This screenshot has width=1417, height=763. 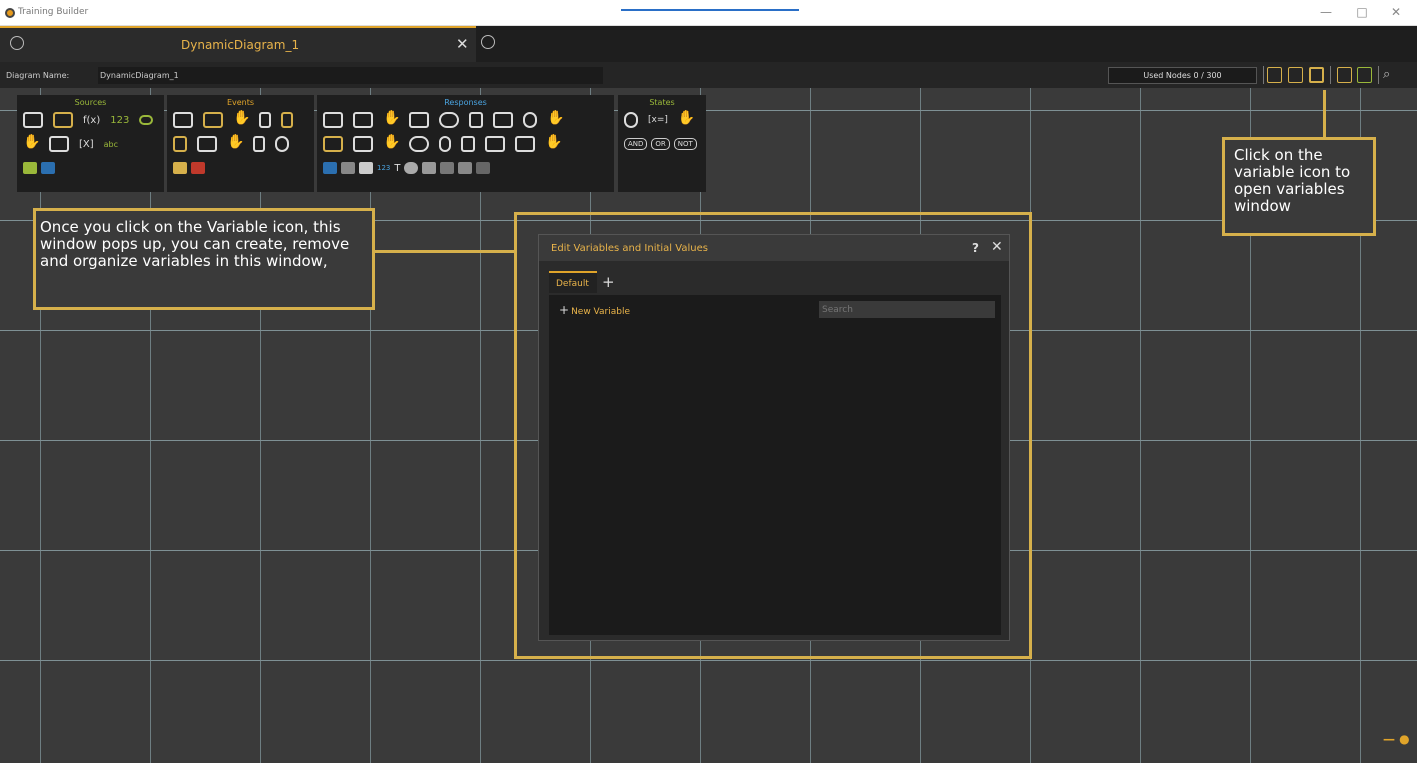 What do you see at coordinates (146, 120) in the screenshot?
I see `toggle-icon` at bounding box center [146, 120].